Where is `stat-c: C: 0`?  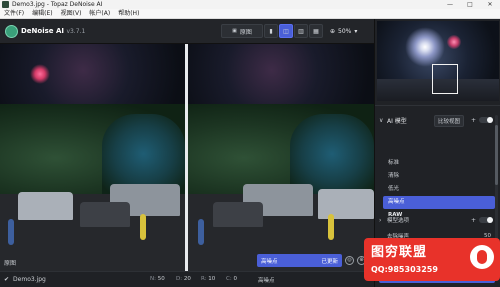 stat-c: C: 0 is located at coordinates (231, 279).